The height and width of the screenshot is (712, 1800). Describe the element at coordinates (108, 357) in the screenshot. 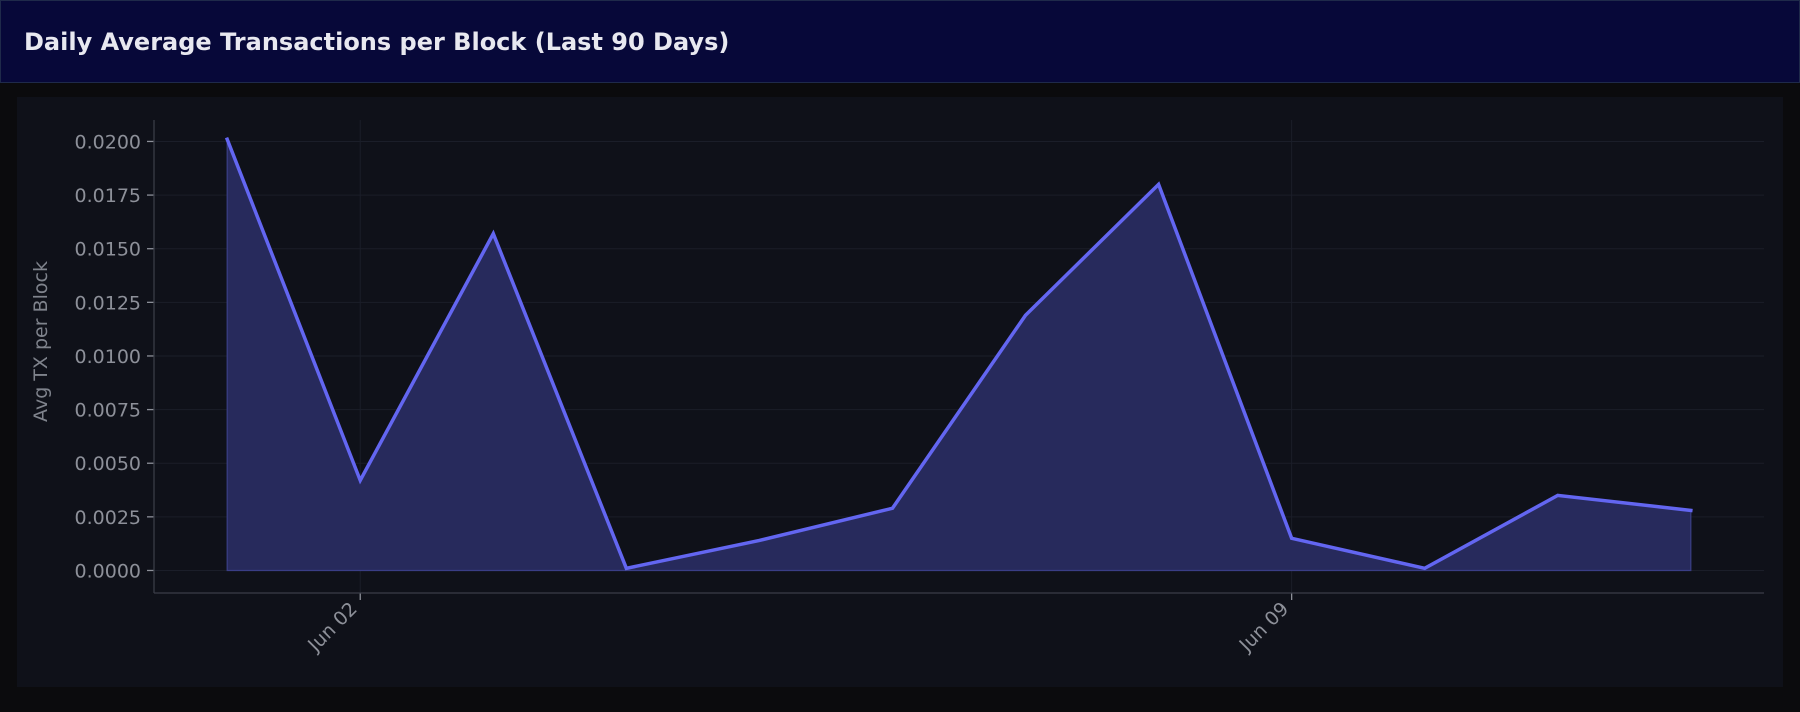

I see `y-tick-label: 0.0100` at that location.